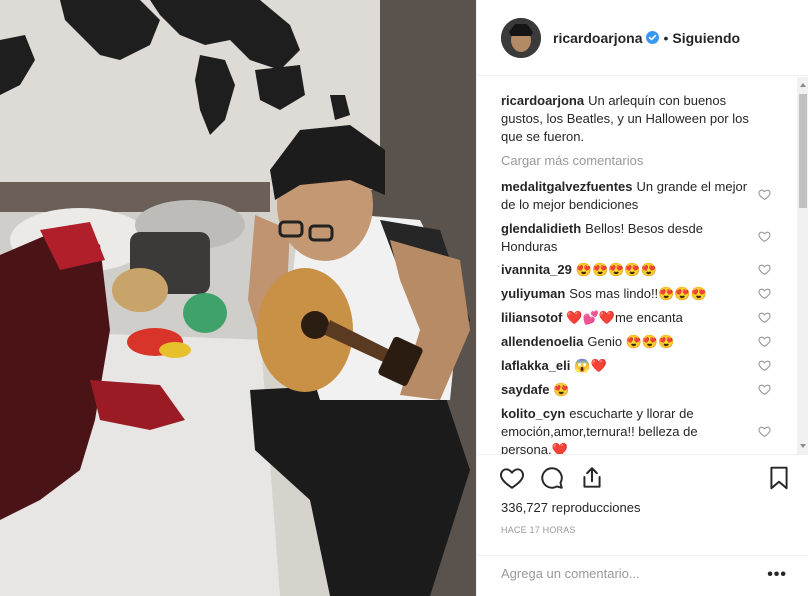  I want to click on post-header: ricardoarjona • Siguiendo, so click(642, 38).